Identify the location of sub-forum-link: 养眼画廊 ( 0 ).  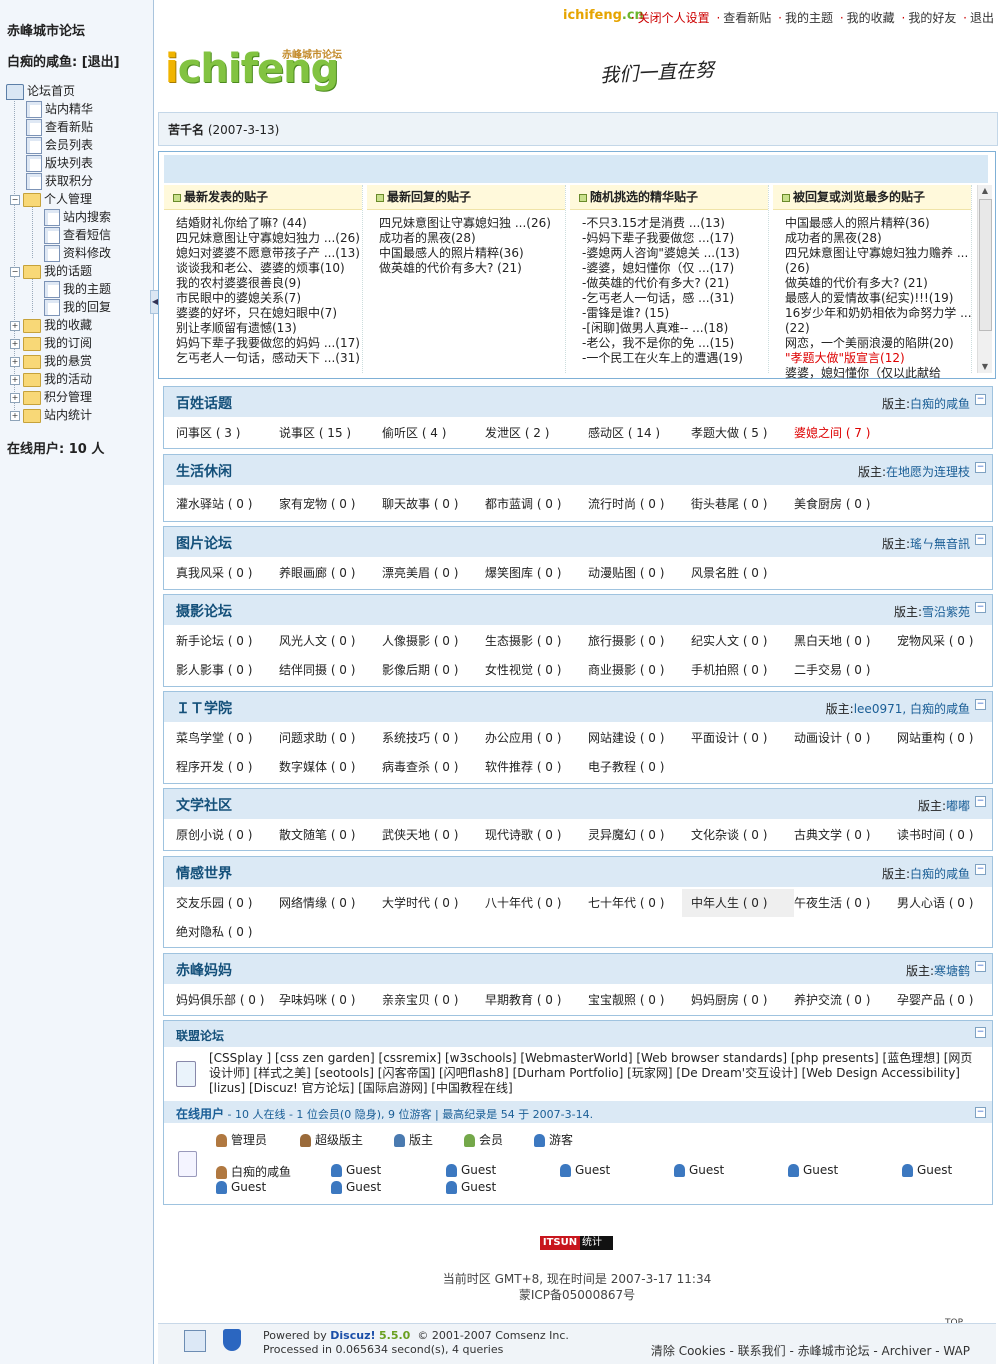
(326, 573).